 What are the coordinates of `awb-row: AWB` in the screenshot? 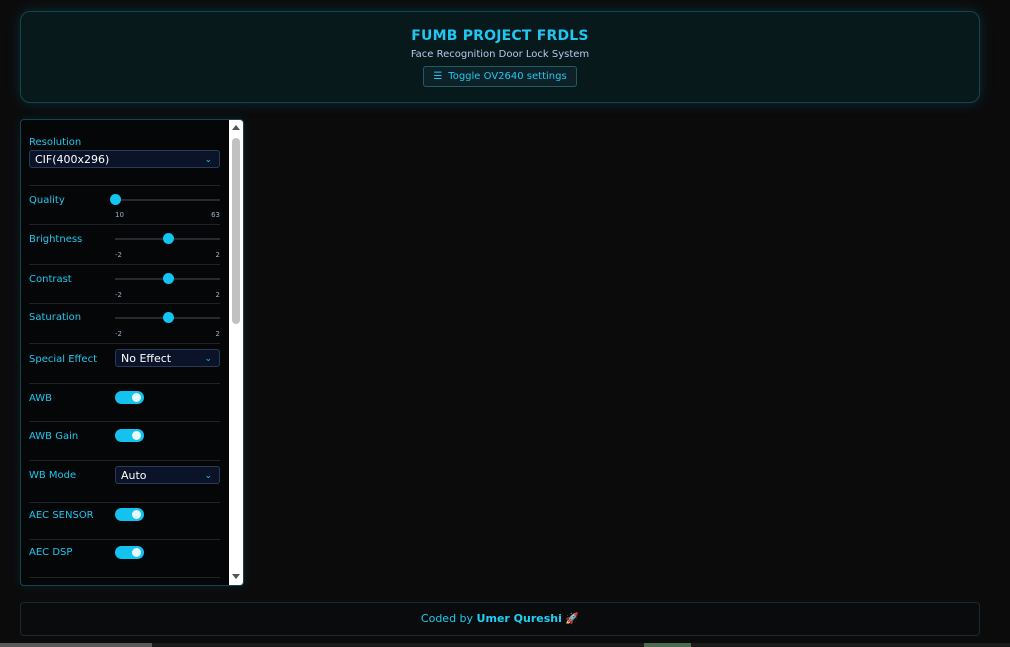 It's located at (124, 402).